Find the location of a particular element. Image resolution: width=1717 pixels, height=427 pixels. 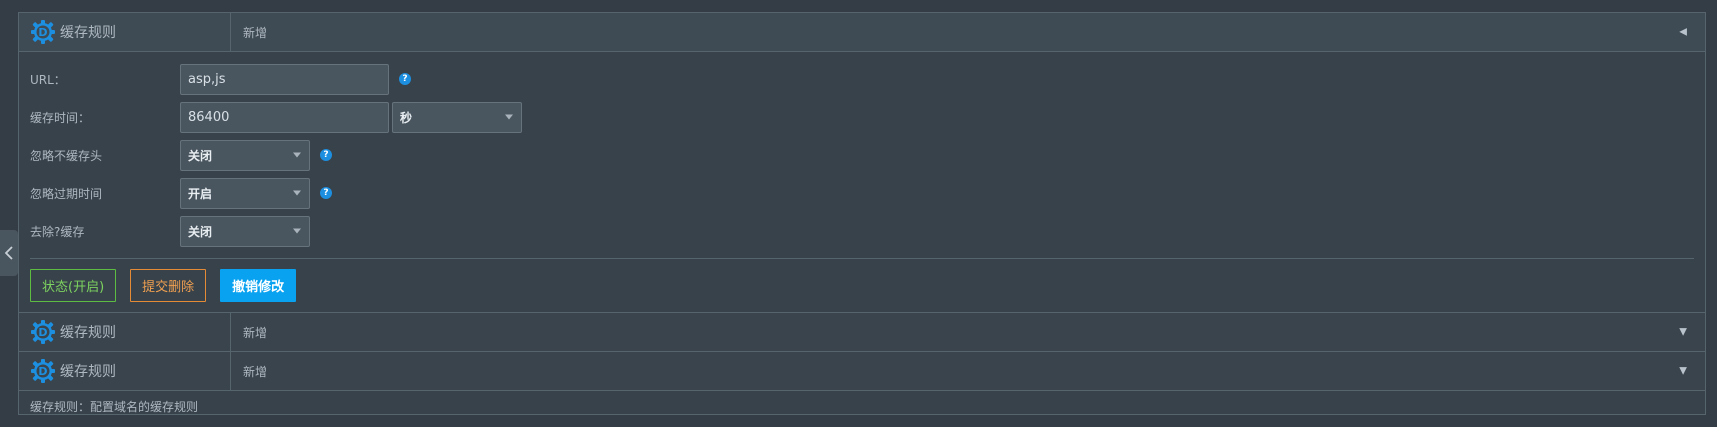

cache-time-row: 缓存时间： 86400 秒 is located at coordinates (862, 117).